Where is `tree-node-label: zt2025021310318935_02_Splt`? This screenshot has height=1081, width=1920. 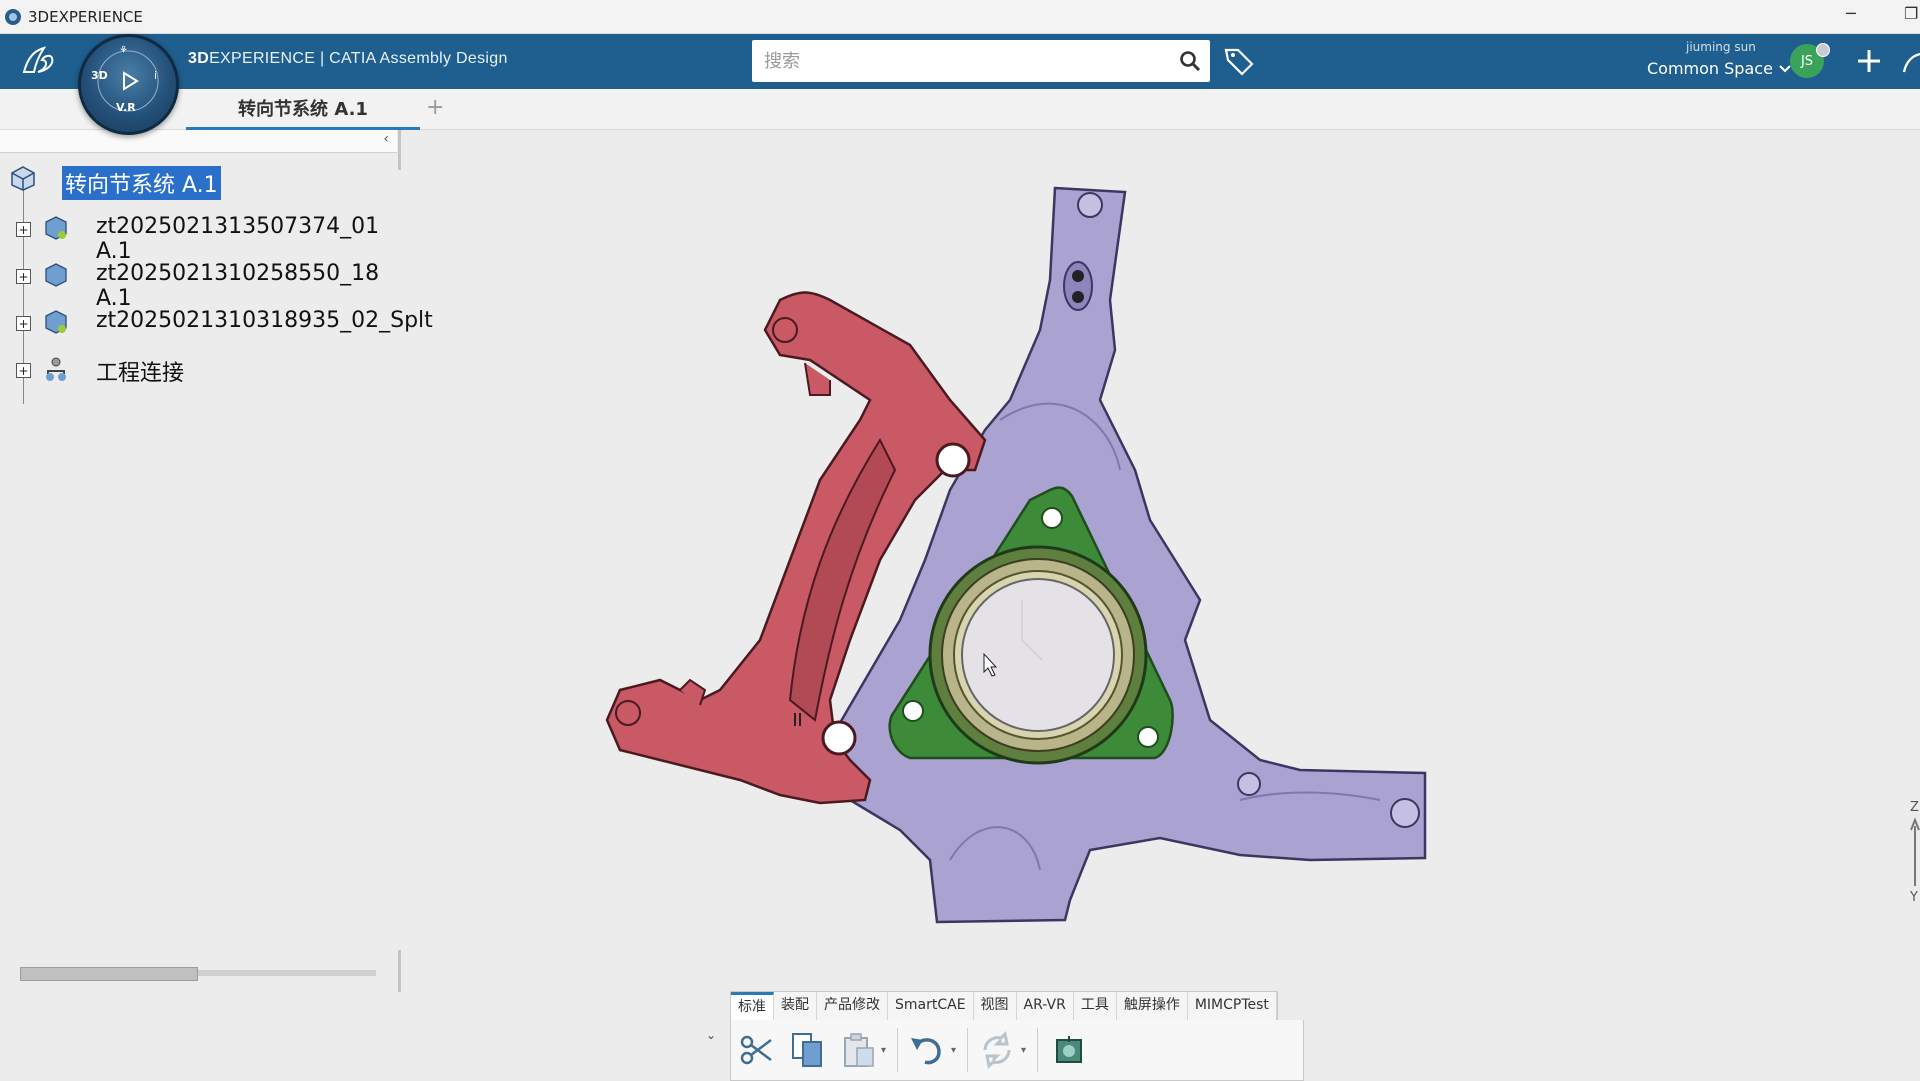 tree-node-label: zt2025021310318935_02_Splt is located at coordinates (264, 320).